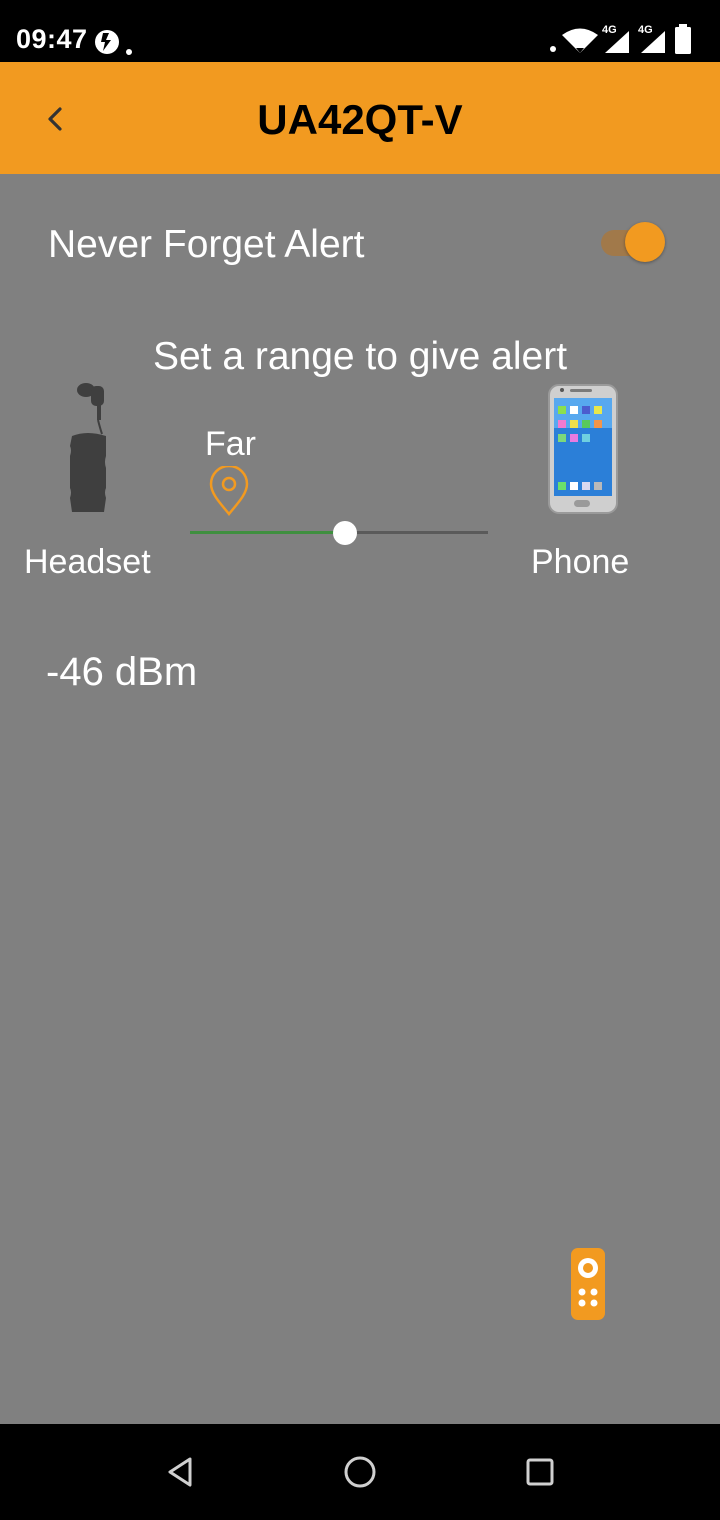 The width and height of the screenshot is (720, 1520). I want to click on range-title: Set a range to give alert, so click(360, 356).